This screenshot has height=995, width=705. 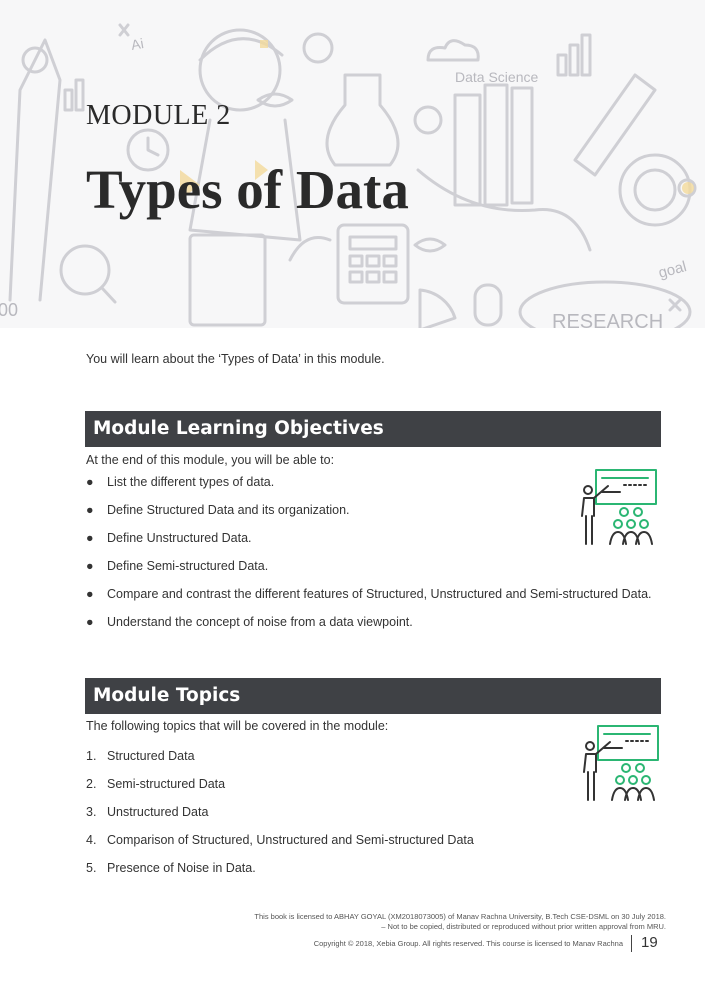 What do you see at coordinates (169, 538) in the screenshot?
I see `list-item: ● Define Unstructured Data.` at bounding box center [169, 538].